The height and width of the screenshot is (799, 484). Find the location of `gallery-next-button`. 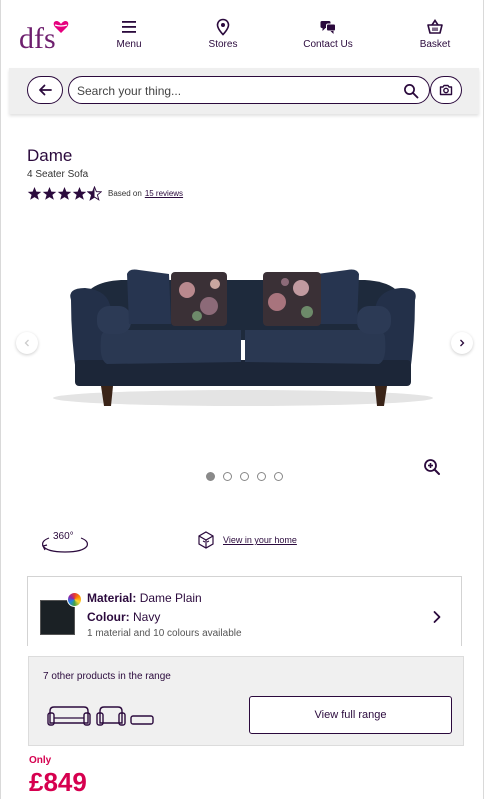

gallery-next-button is located at coordinates (462, 343).